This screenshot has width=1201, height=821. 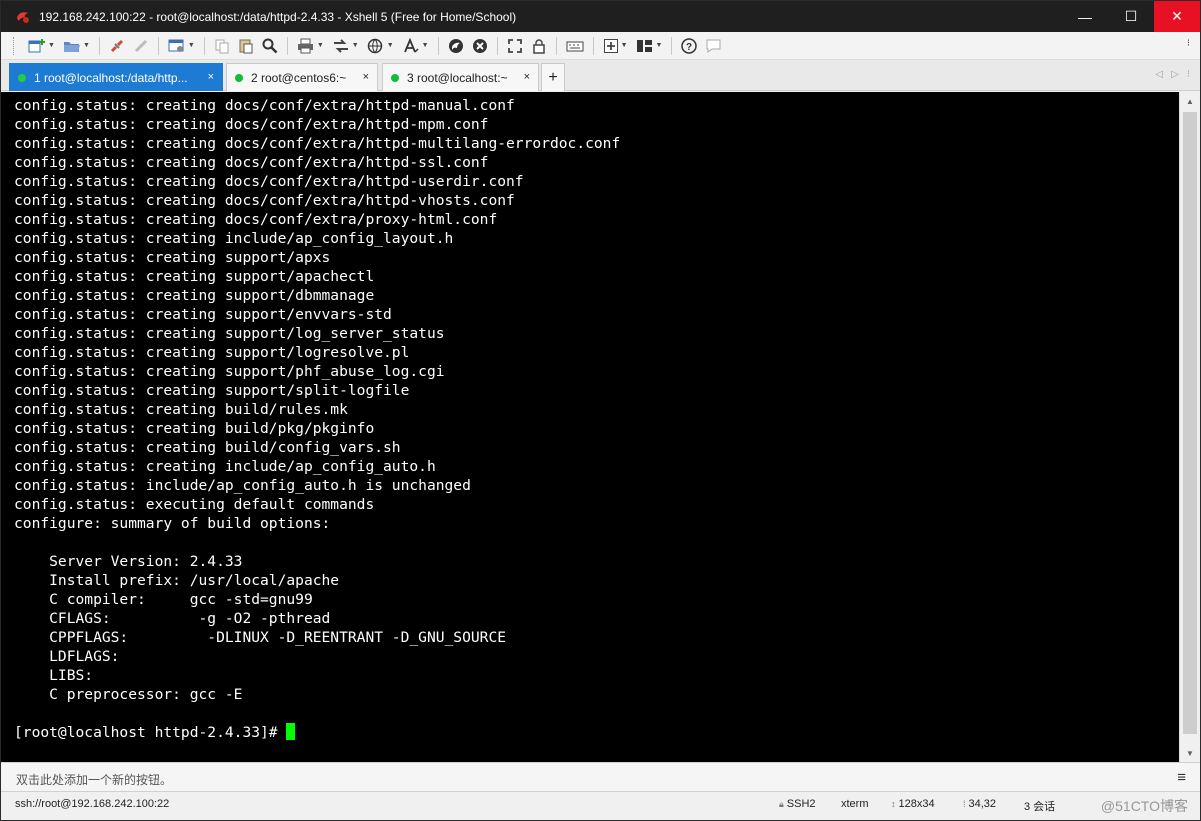 What do you see at coordinates (1188, 43) in the screenshot?
I see `toolbar-overflow-icon: ⁝` at bounding box center [1188, 43].